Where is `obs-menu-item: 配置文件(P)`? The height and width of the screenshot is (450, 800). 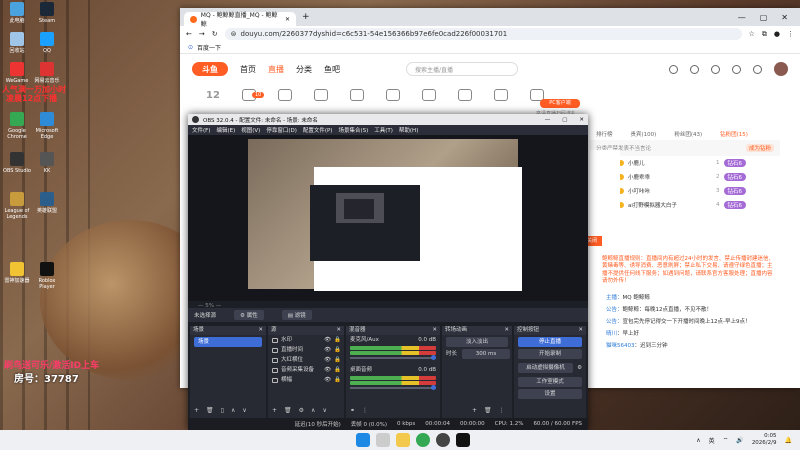 obs-menu-item: 配置文件(P) is located at coordinates (318, 130).